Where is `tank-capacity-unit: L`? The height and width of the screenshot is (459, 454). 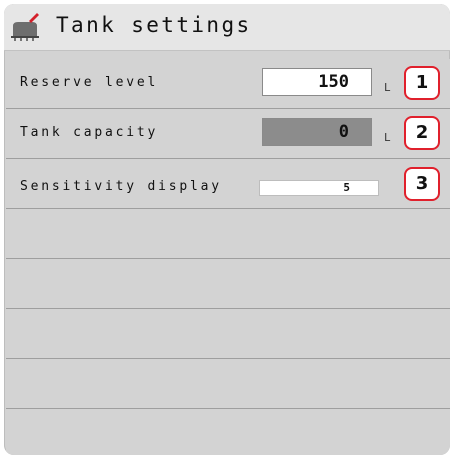 tank-capacity-unit: L is located at coordinates (387, 137).